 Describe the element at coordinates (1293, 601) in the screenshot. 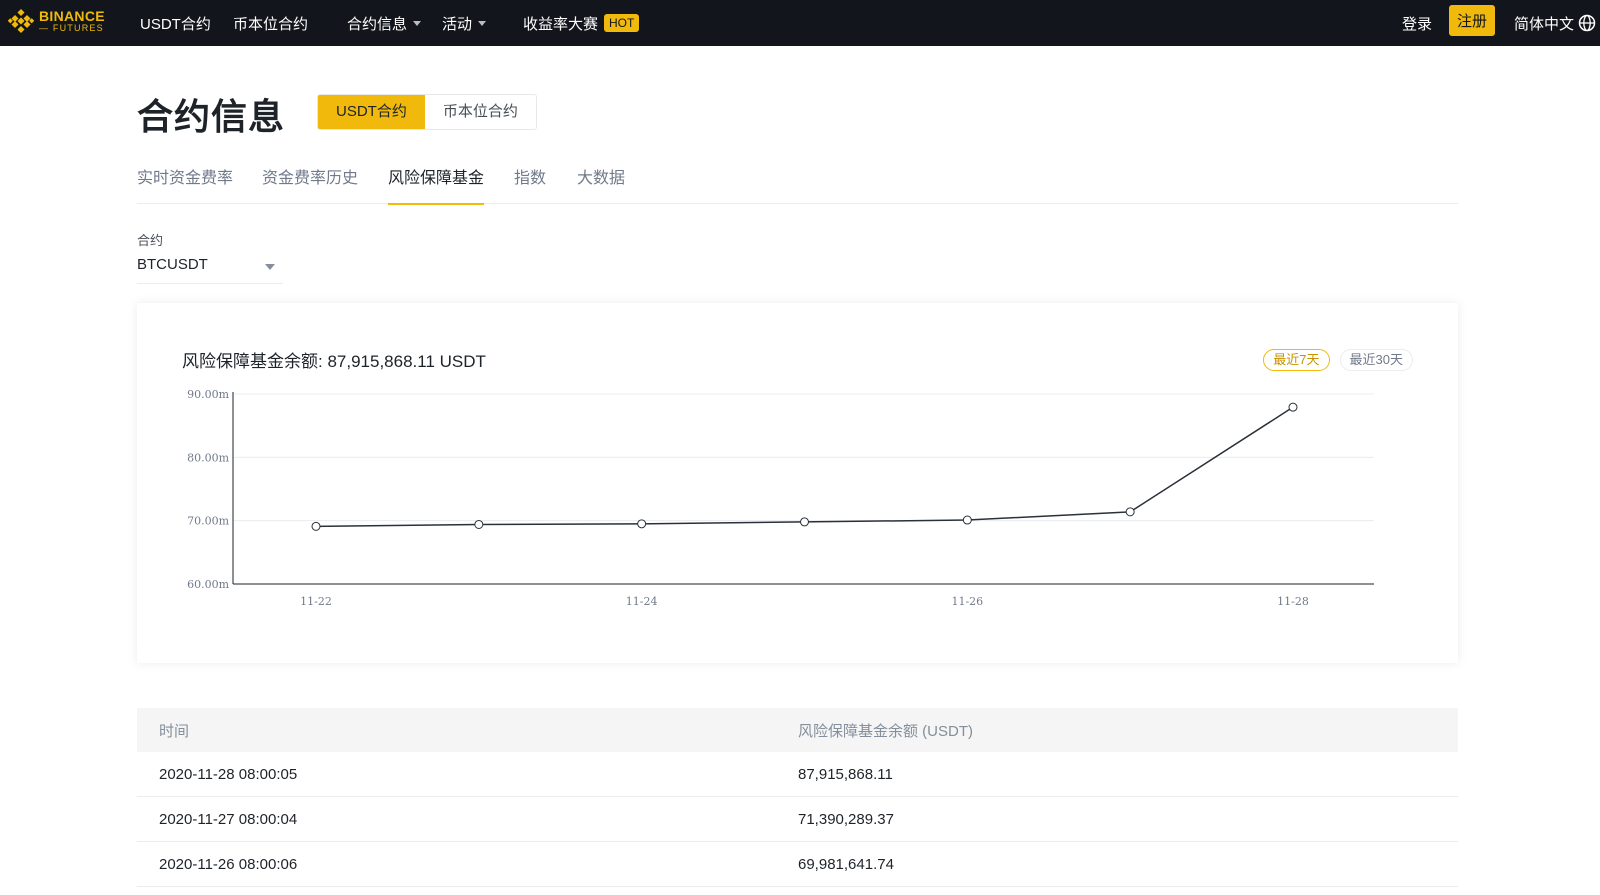

I see `x-tick-label: 11-28` at that location.